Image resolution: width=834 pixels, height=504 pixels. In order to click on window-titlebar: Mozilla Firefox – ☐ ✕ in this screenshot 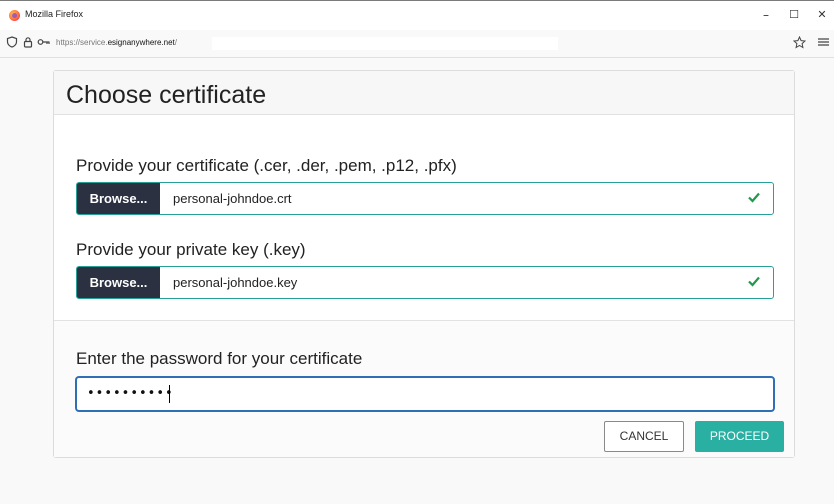, I will do `click(417, 15)`.